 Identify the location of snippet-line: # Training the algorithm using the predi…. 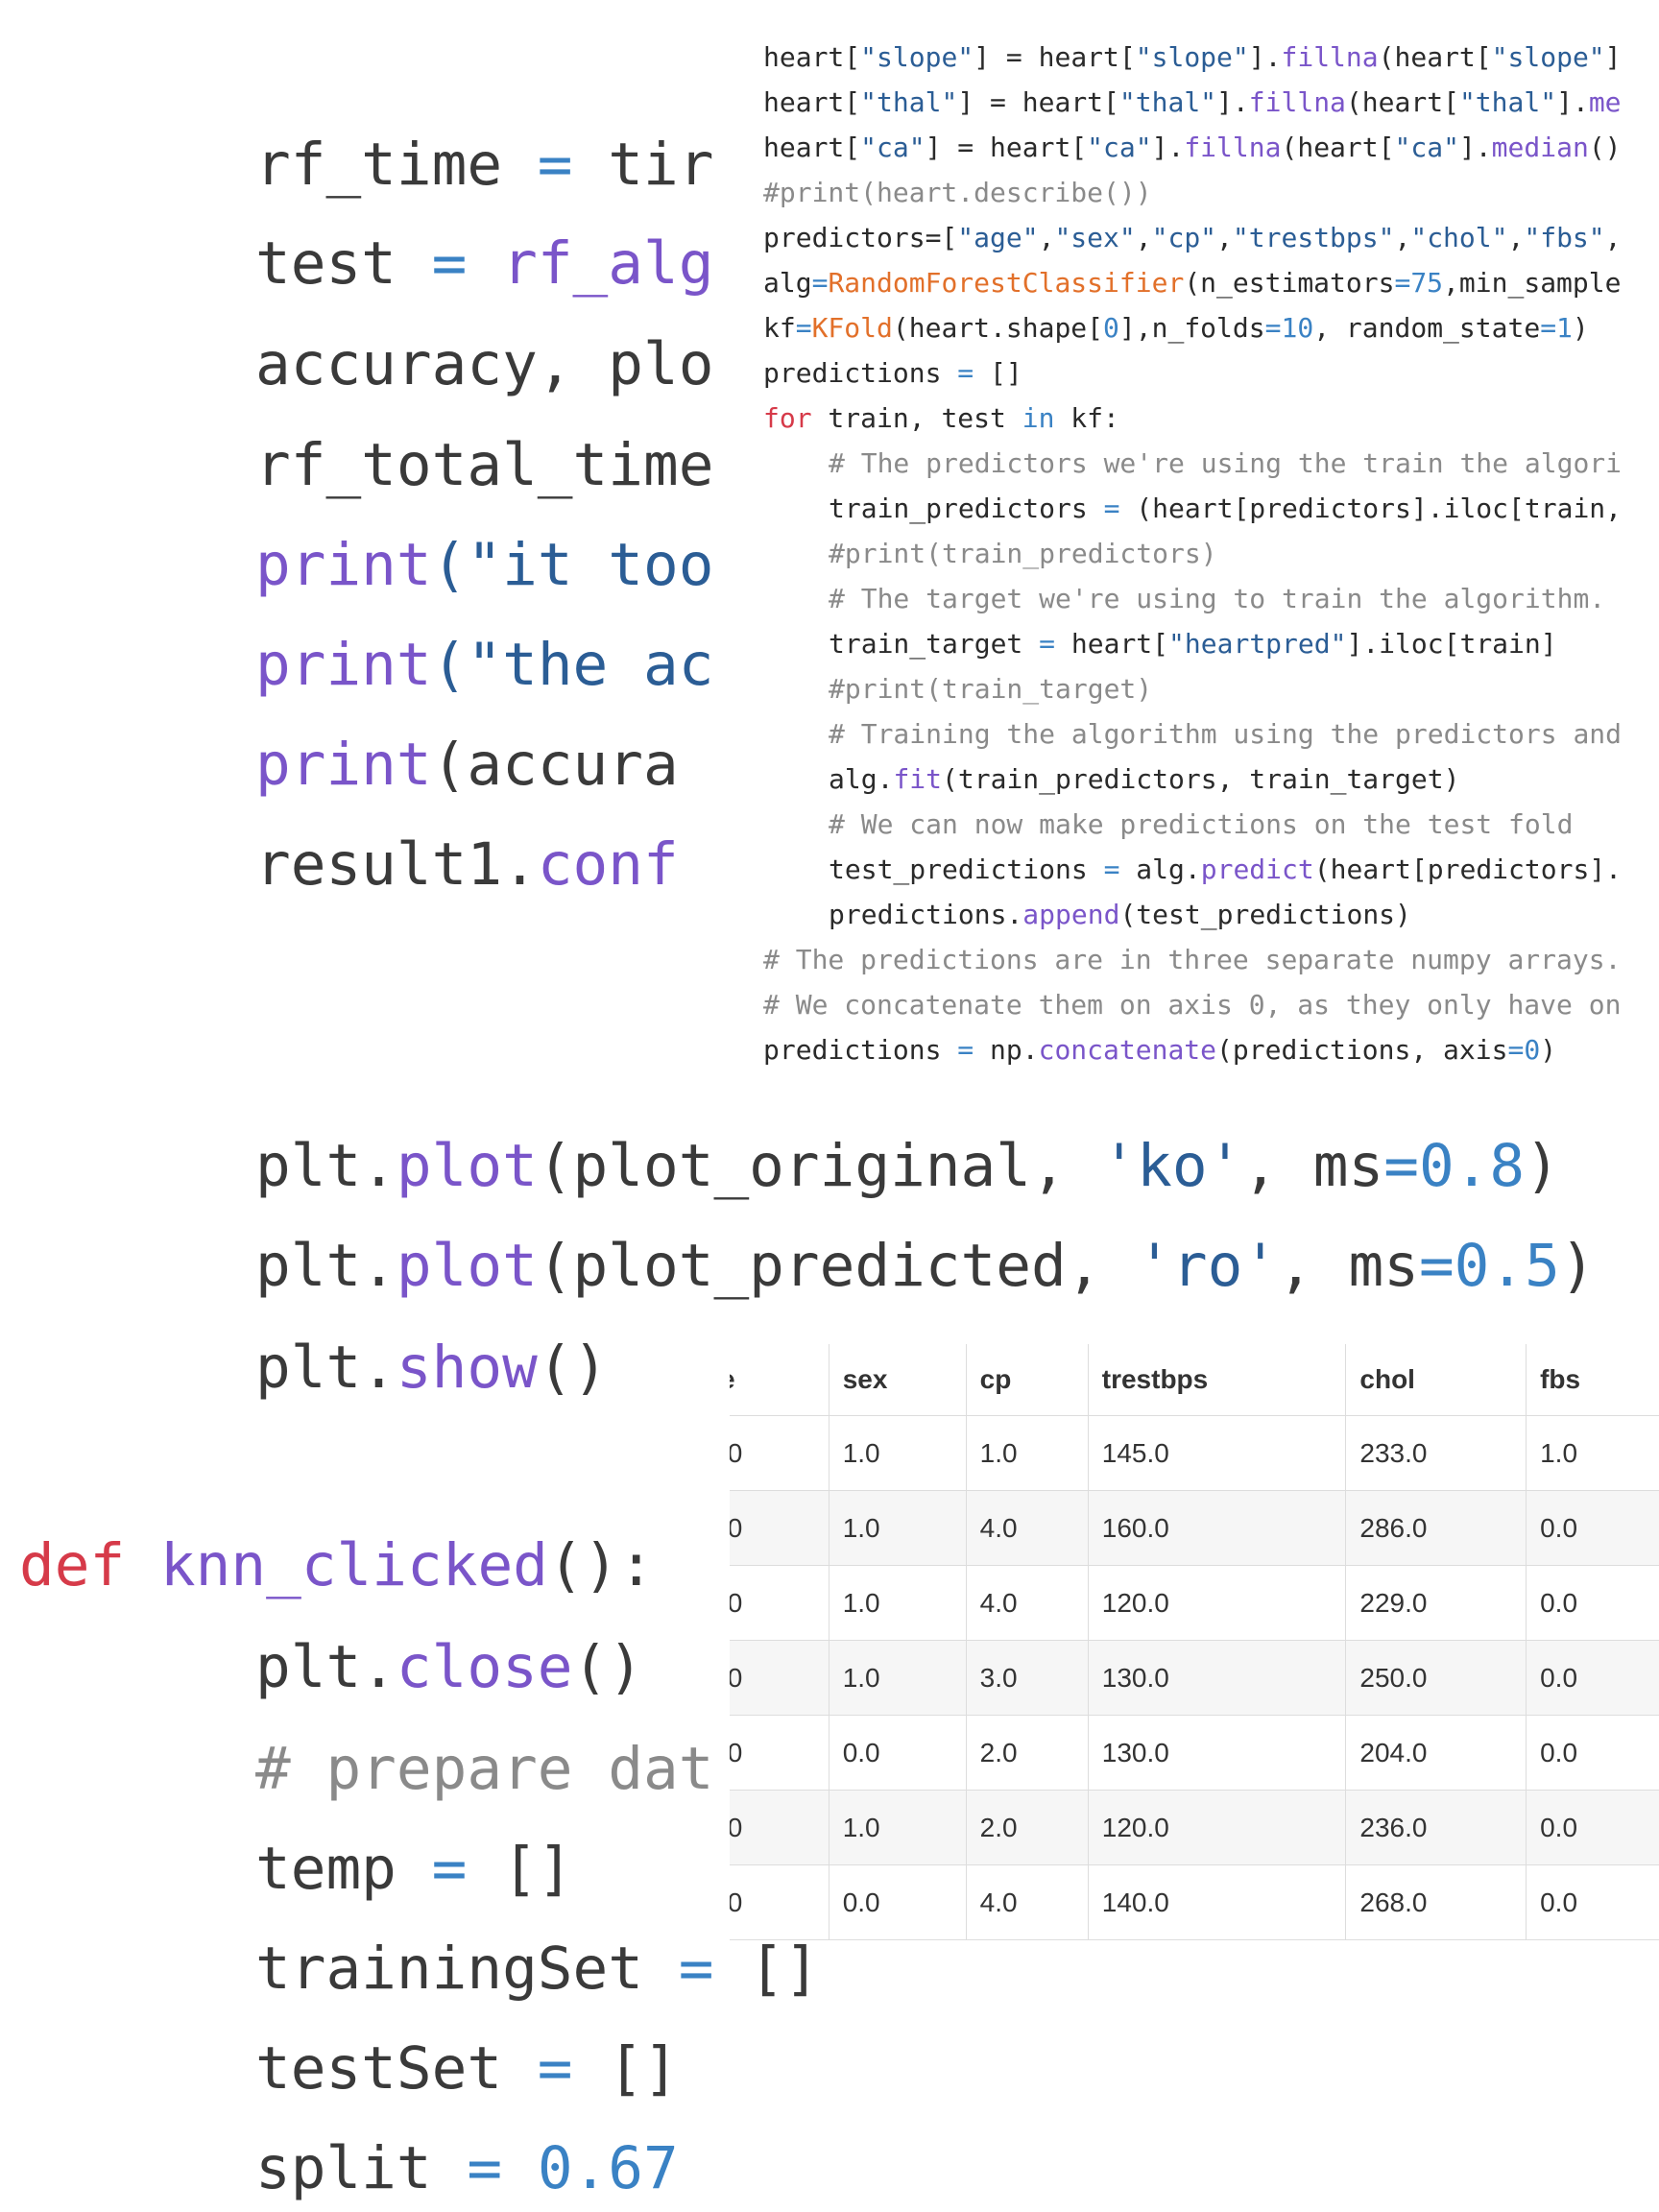
(1226, 734).